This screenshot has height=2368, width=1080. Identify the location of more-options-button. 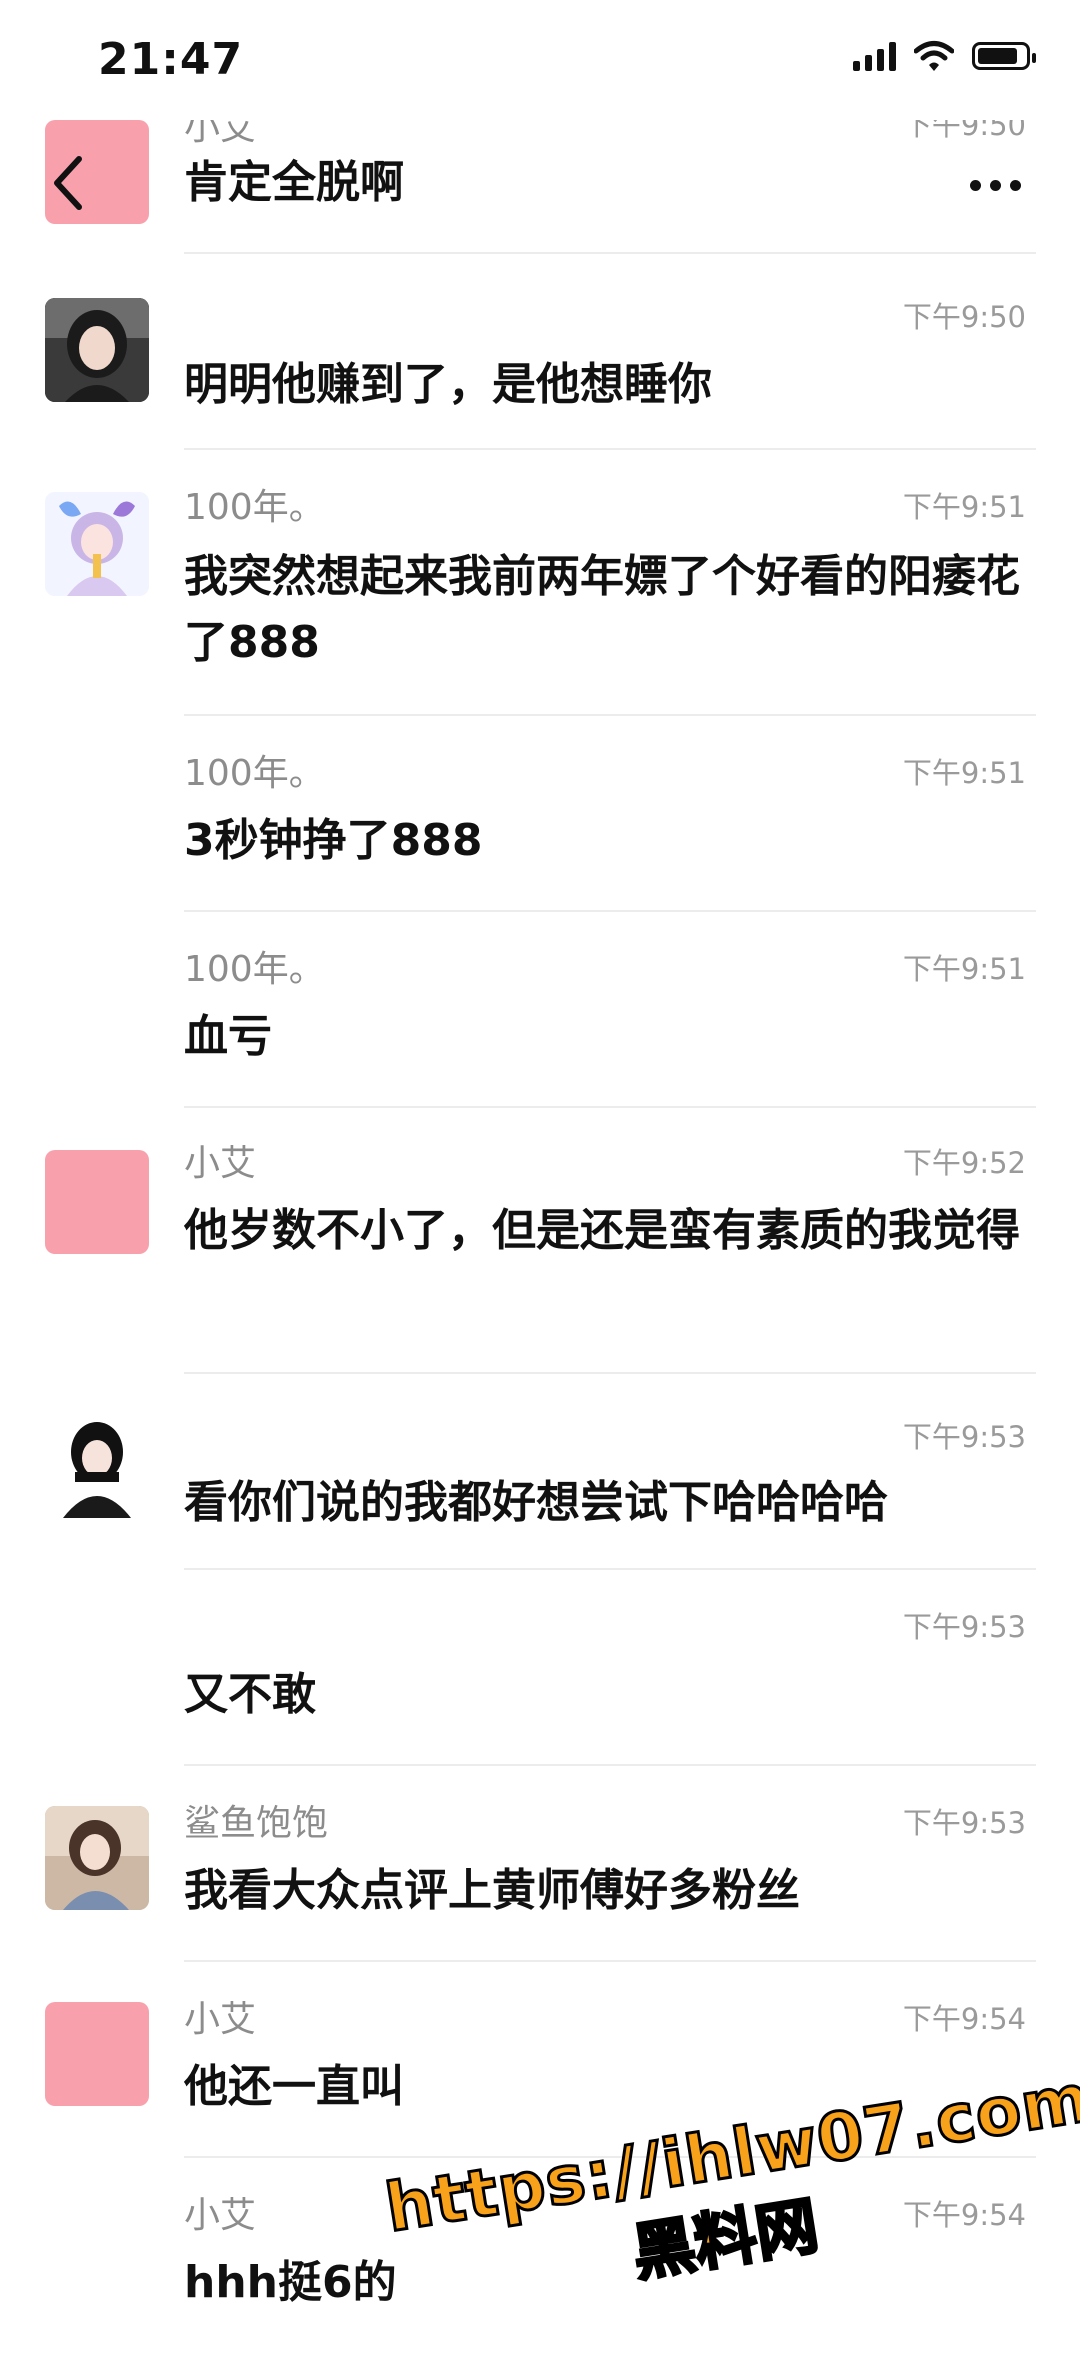
(995, 185).